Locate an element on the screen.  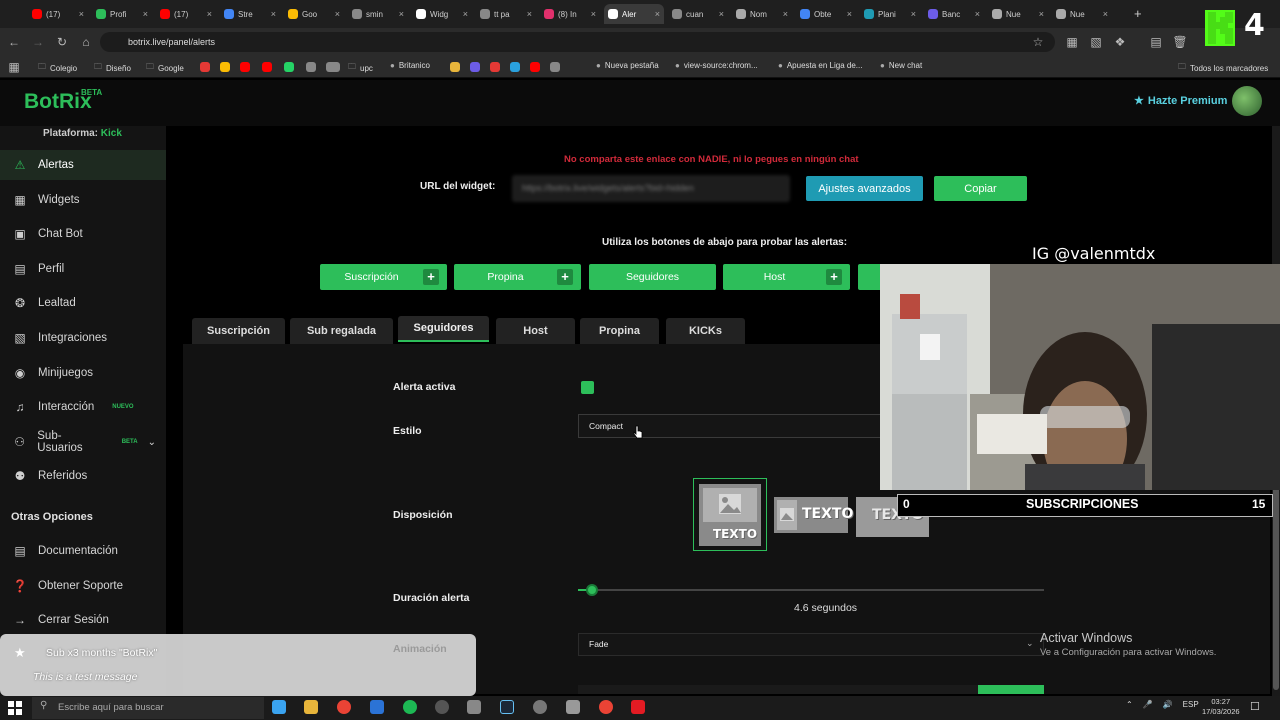
bookmark-item: ● Nueva pestaña is located at coordinates (627, 65).